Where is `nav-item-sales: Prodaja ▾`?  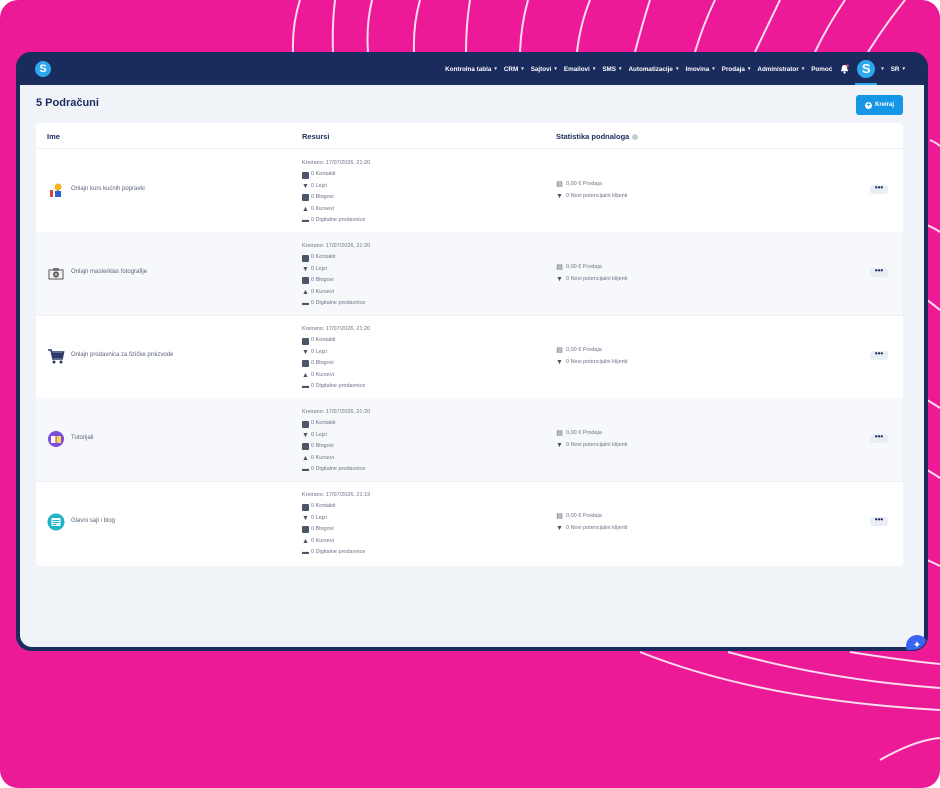
nav-item-sales: Prodaja ▾ is located at coordinates (736, 69).